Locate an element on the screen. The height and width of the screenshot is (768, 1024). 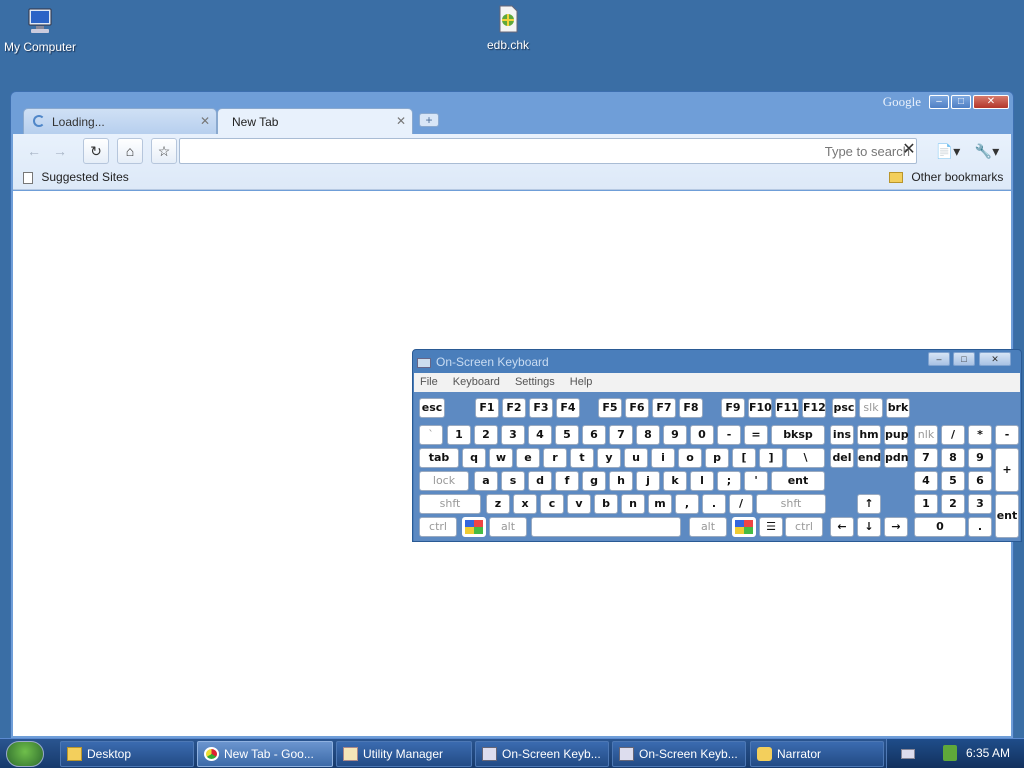
key-F4: F4 is located at coordinates (568, 408).